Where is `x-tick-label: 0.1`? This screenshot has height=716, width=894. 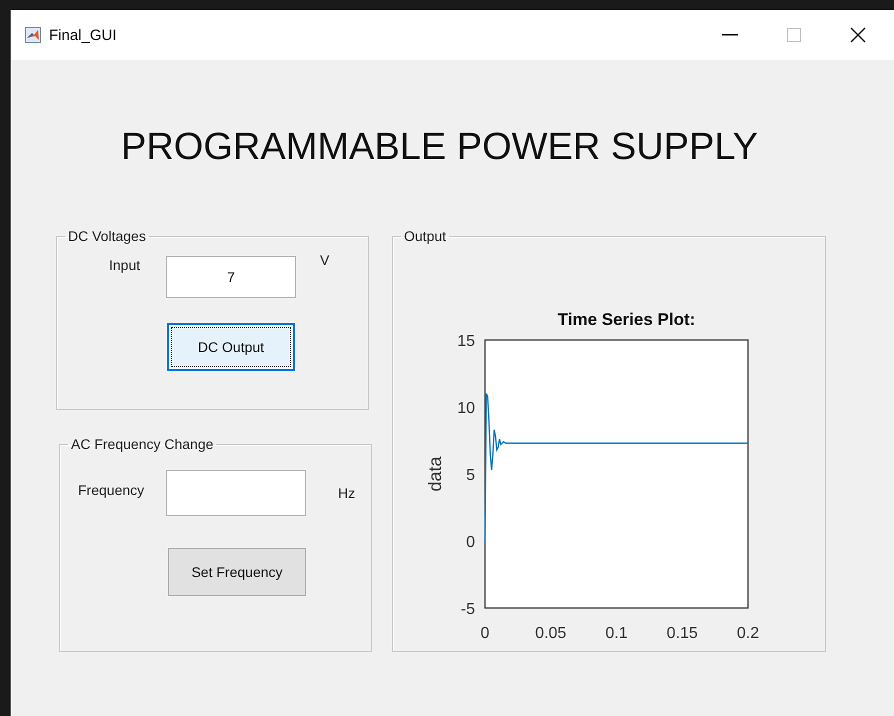 x-tick-label: 0.1 is located at coordinates (616, 633).